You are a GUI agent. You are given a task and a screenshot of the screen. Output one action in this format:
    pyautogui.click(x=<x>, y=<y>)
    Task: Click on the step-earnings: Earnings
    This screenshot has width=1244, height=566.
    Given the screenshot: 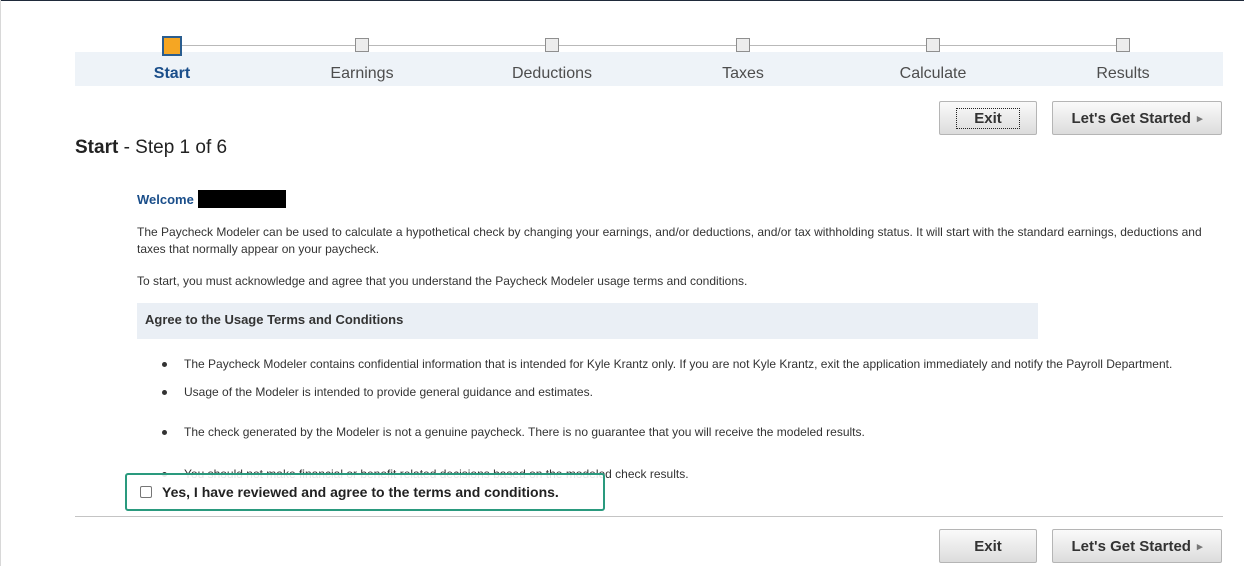 What is the action you would take?
    pyautogui.click(x=362, y=60)
    